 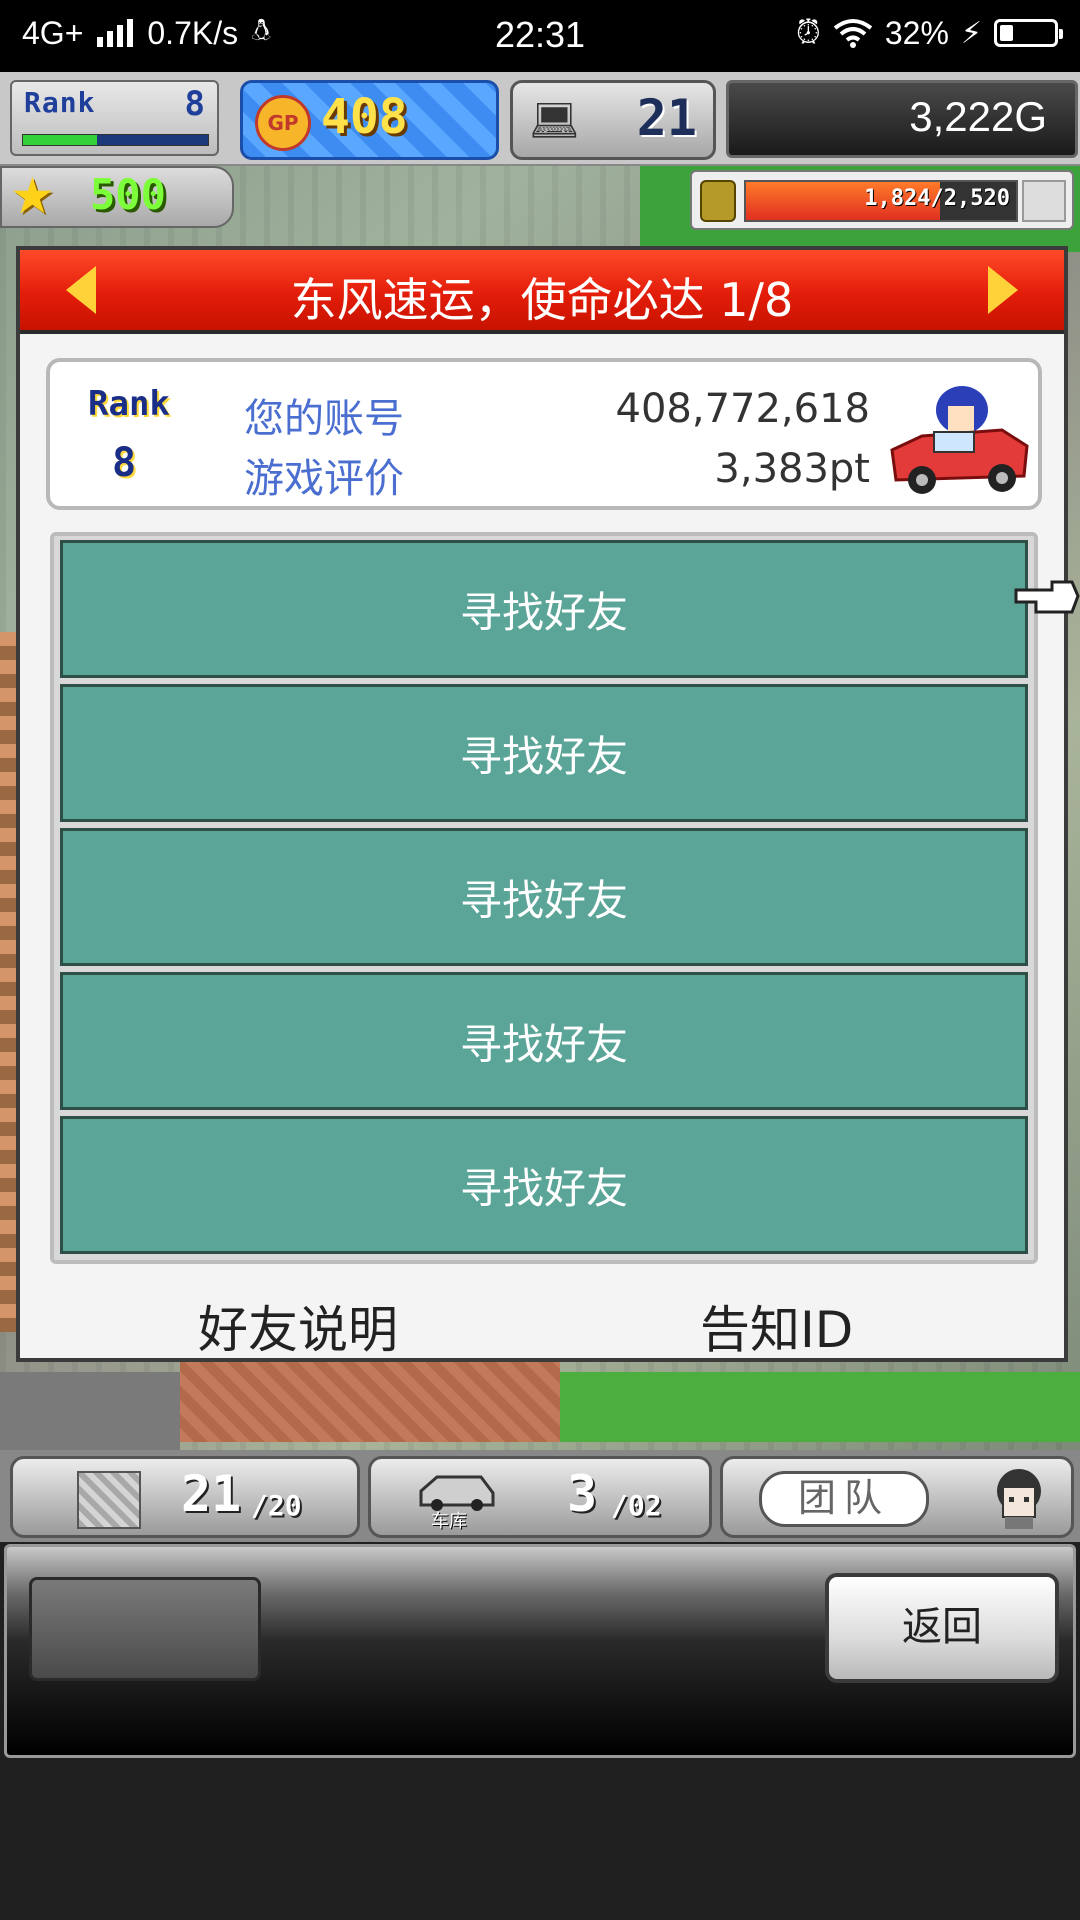 I want to click on grass-patch, so click(x=820, y=1407).